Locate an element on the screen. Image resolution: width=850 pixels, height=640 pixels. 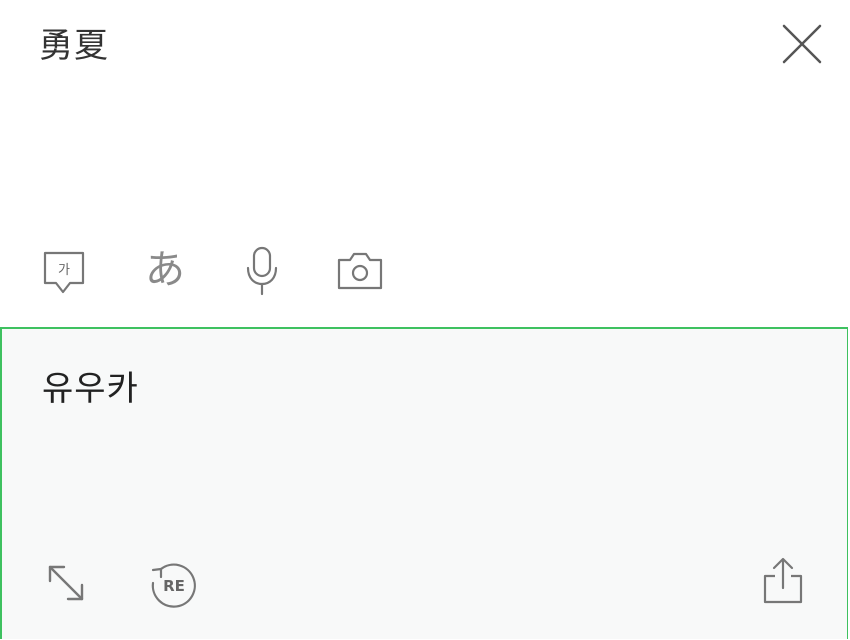
microphone-icon is located at coordinates (262, 271).